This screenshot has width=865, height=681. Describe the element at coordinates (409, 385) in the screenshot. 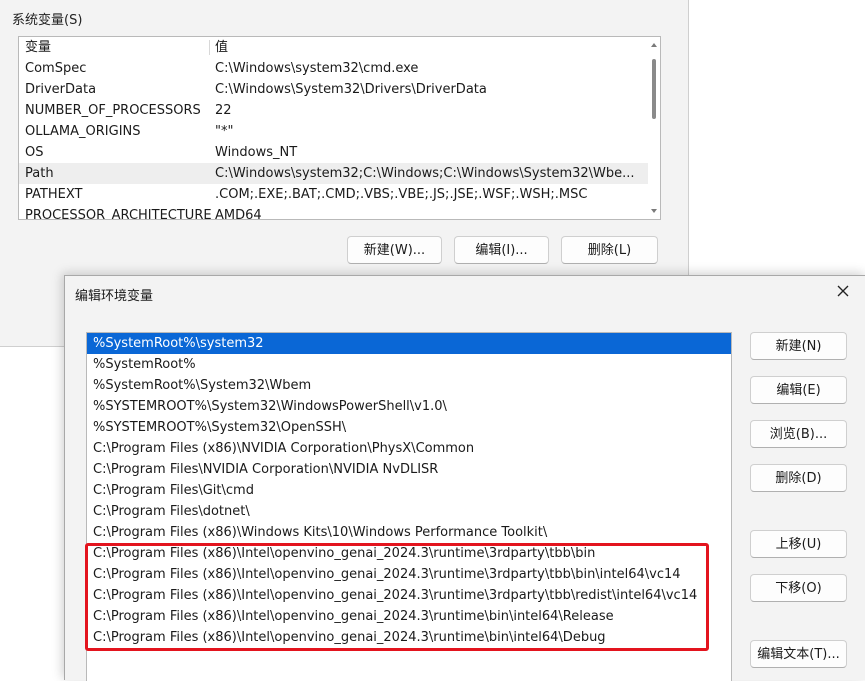

I see `path-entry: %SystemRoot%\System32\Wbem` at that location.